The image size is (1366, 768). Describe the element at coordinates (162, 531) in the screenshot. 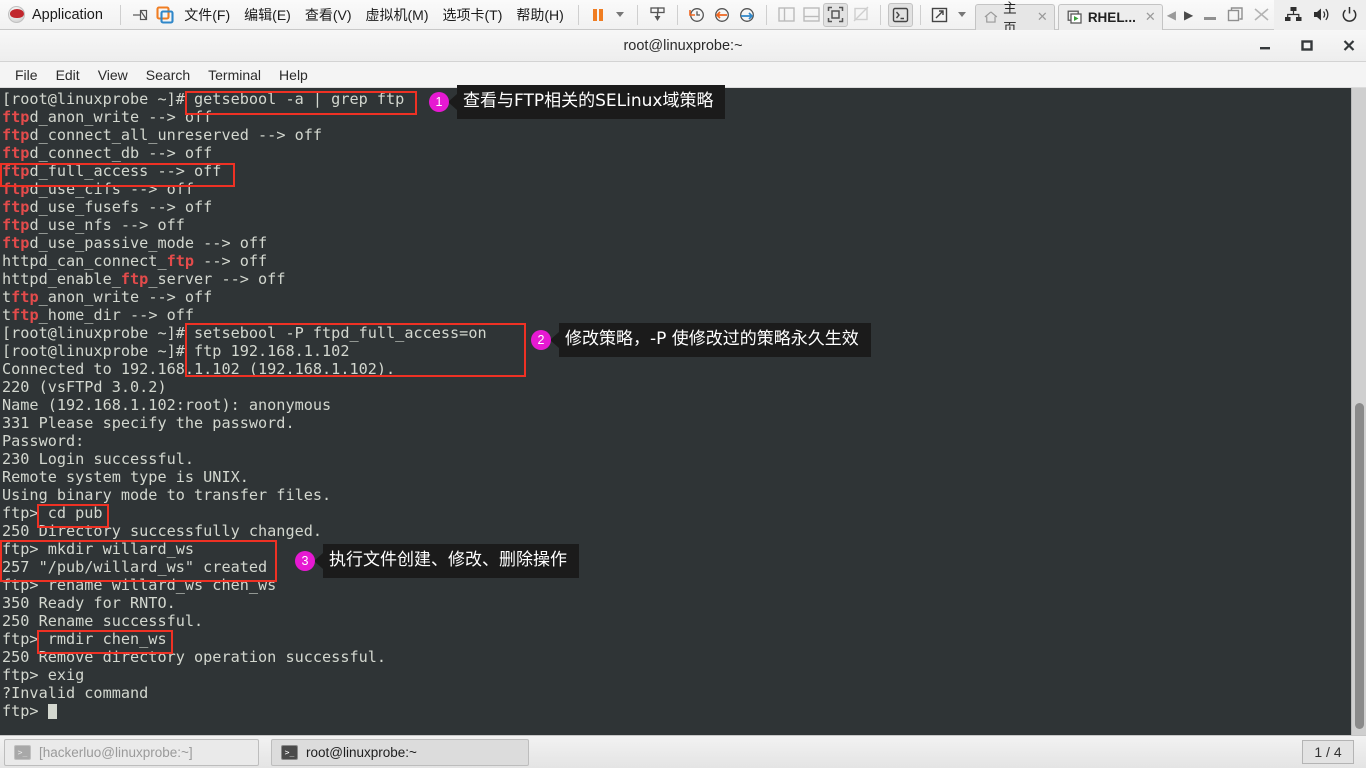

I see `terminal-line: 250 Directory successfully changed.` at that location.